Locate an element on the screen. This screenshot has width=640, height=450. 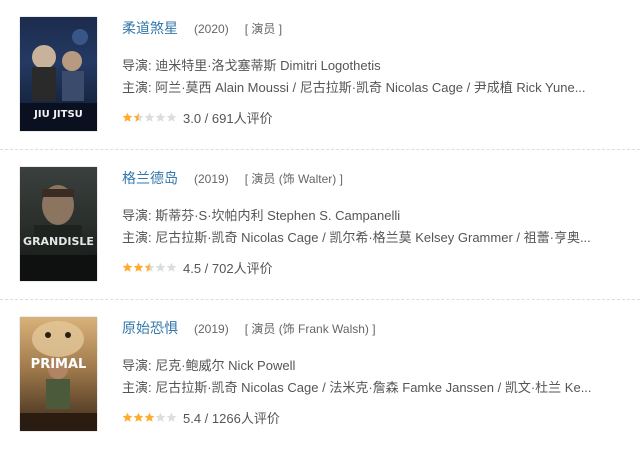
film-rating: 4.5 / 702人评价 is located at coordinates (197, 267).